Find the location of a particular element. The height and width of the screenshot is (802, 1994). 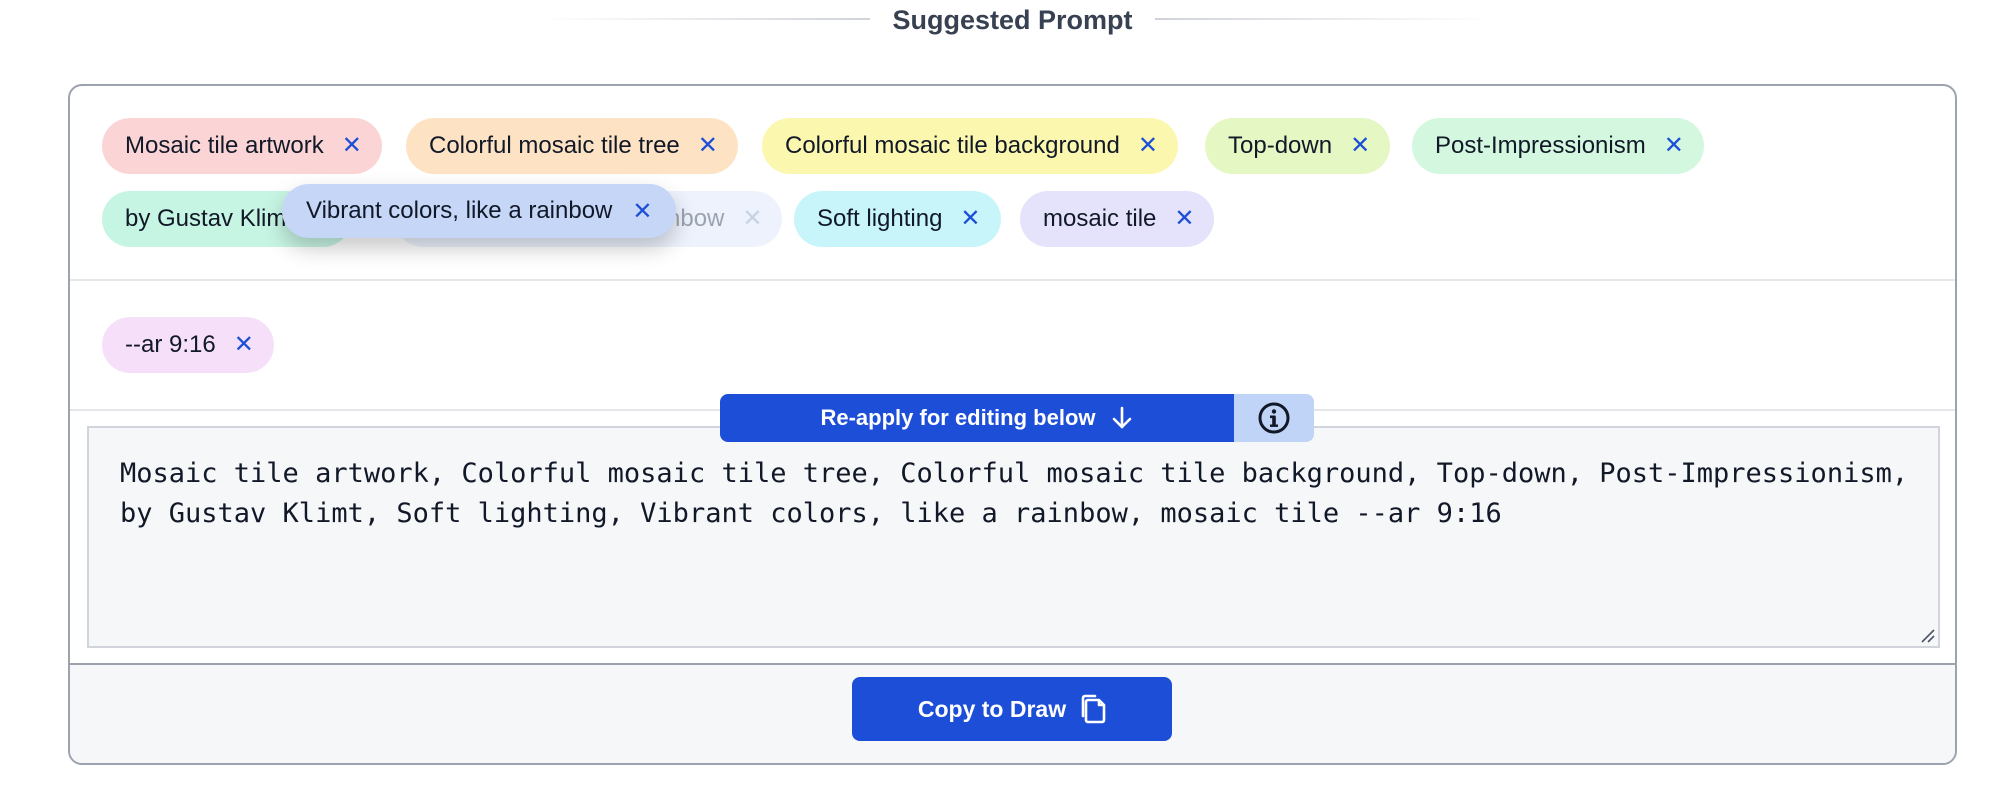

tag-chip: Mosaic tile artwork ✕ is located at coordinates (242, 146).